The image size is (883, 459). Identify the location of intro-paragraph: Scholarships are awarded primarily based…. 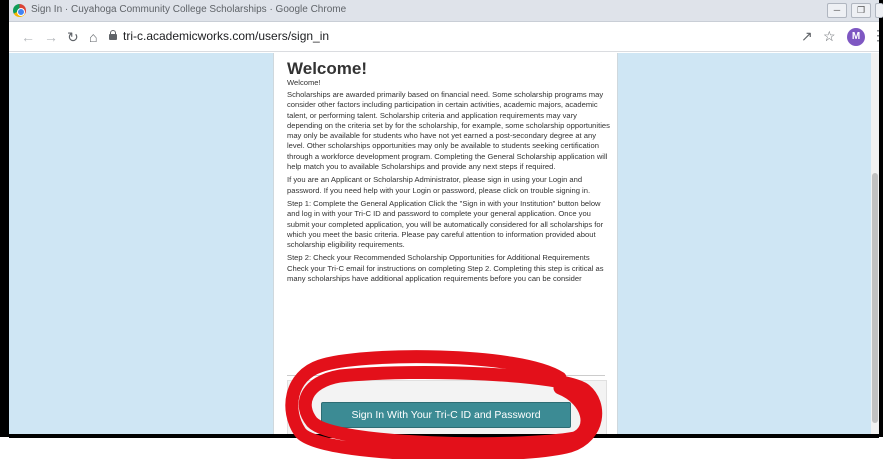
(448, 131).